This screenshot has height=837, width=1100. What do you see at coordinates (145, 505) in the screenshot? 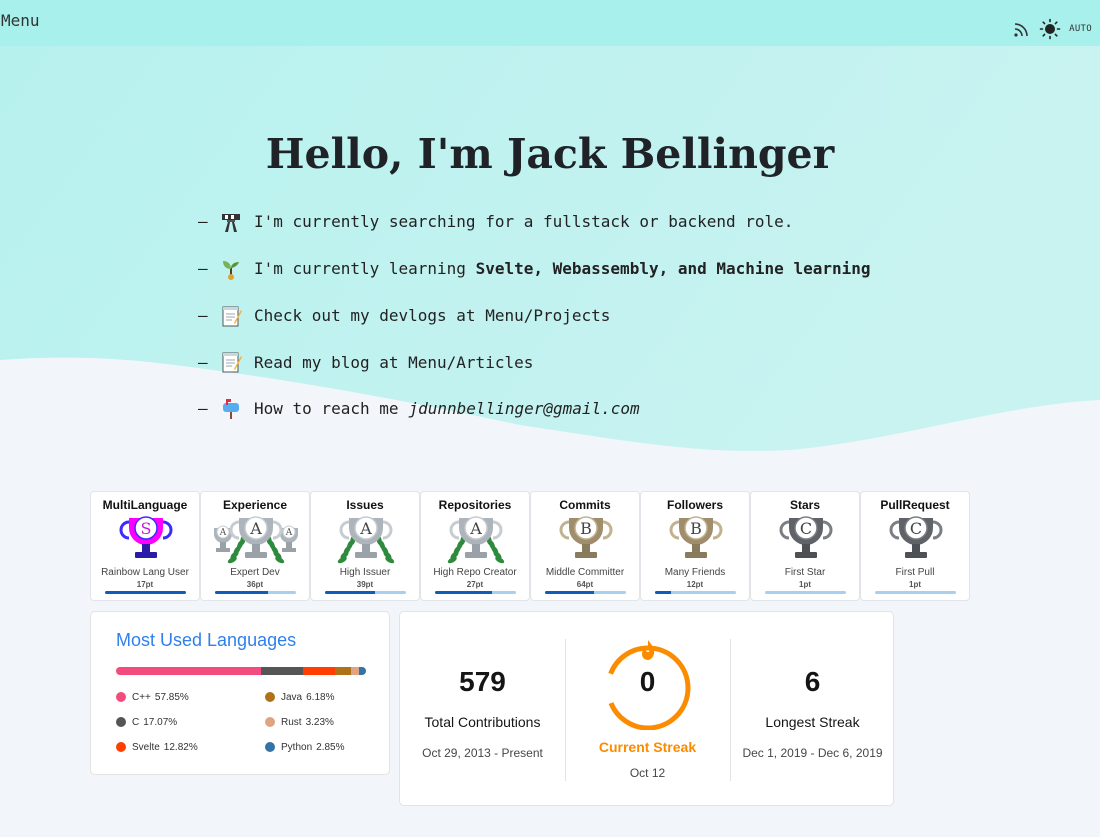
I see `trophy-category: MultiLanguage` at bounding box center [145, 505].